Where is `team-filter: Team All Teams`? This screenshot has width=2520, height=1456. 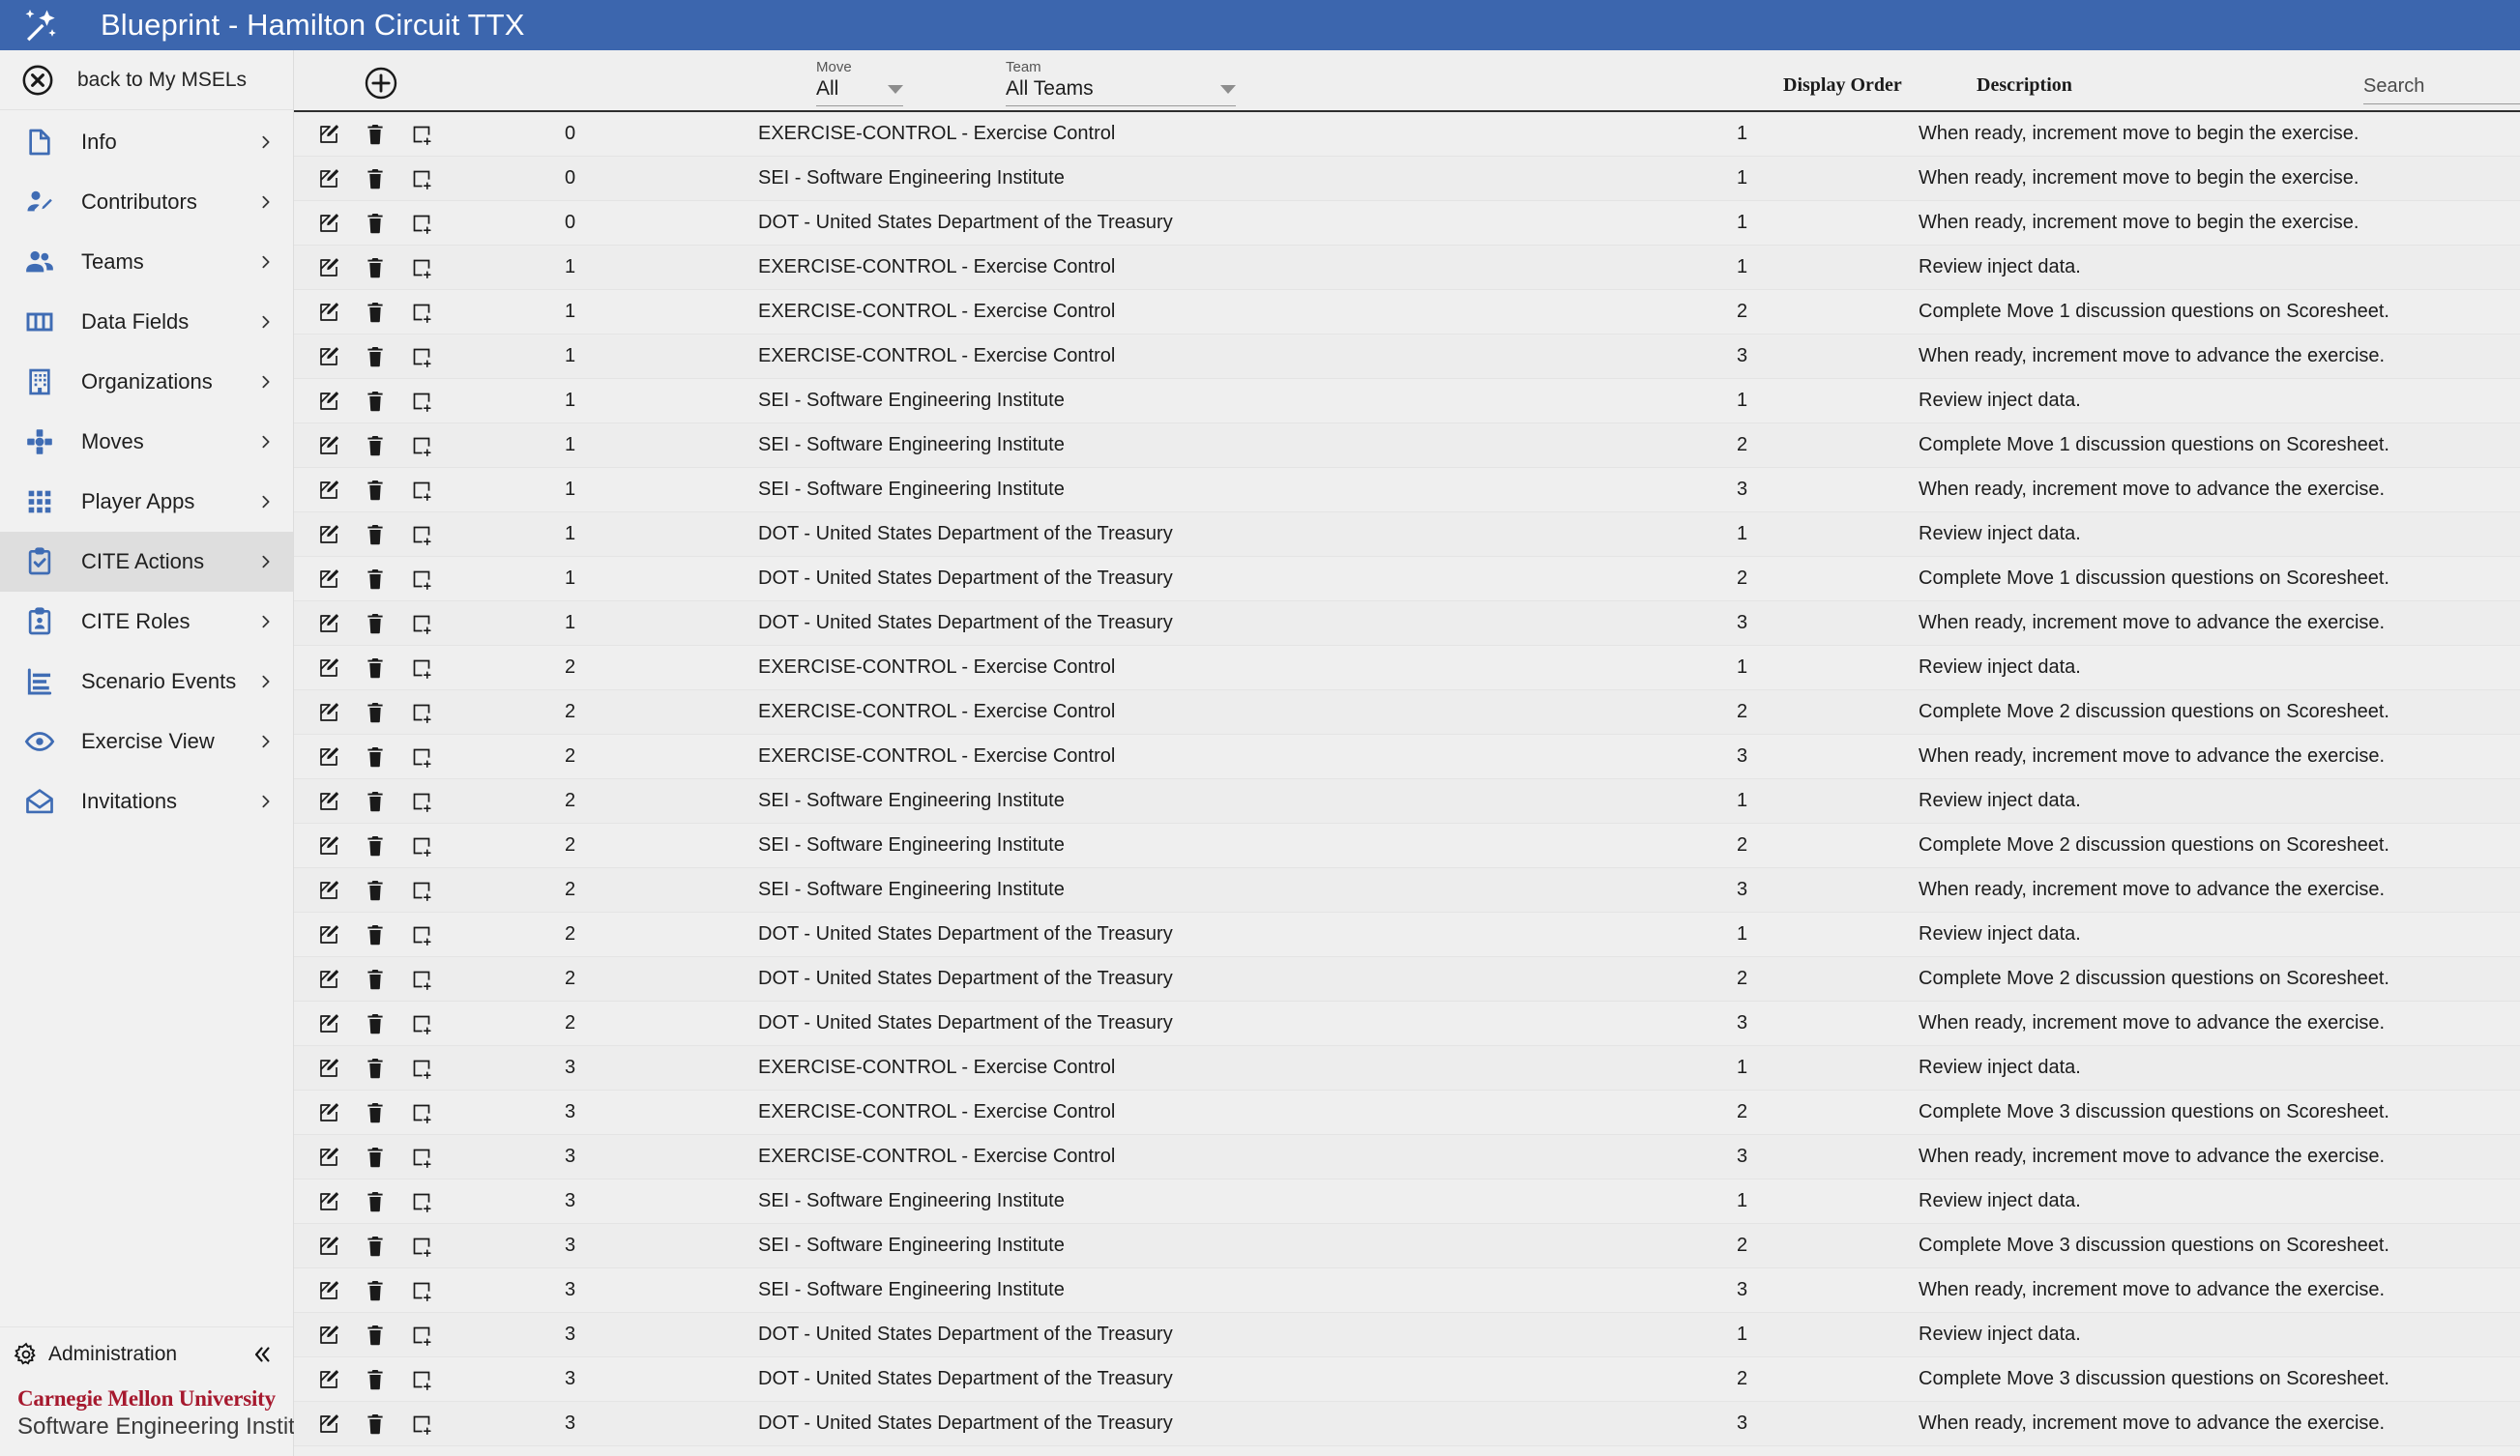 team-filter: Team All Teams is located at coordinates (1121, 83).